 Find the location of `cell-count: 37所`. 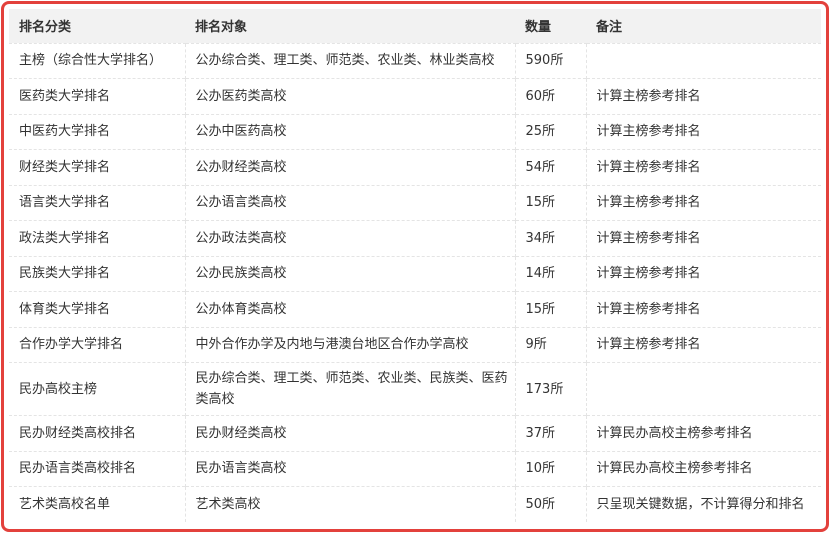

cell-count: 37所 is located at coordinates (550, 433).